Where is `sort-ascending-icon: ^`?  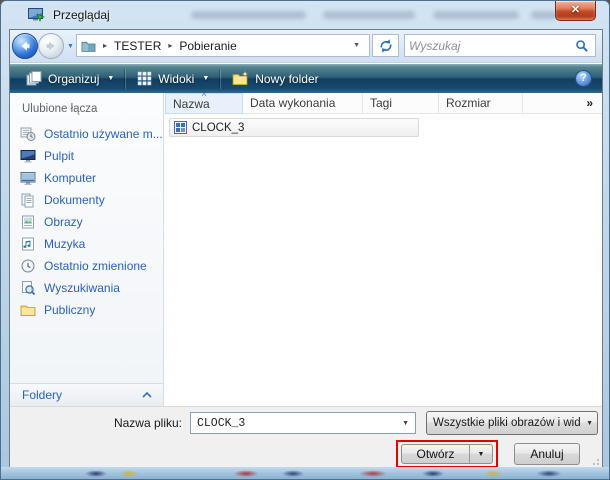 sort-ascending-icon: ^ is located at coordinates (204, 96).